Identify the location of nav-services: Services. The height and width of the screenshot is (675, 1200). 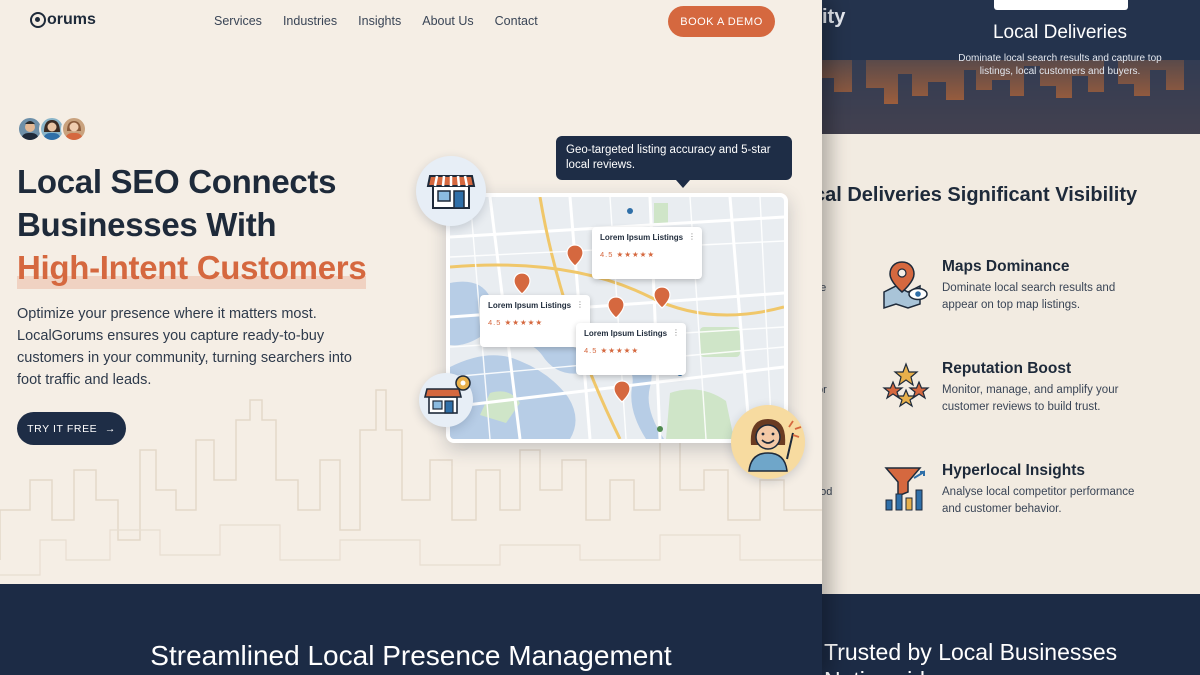
(238, 21).